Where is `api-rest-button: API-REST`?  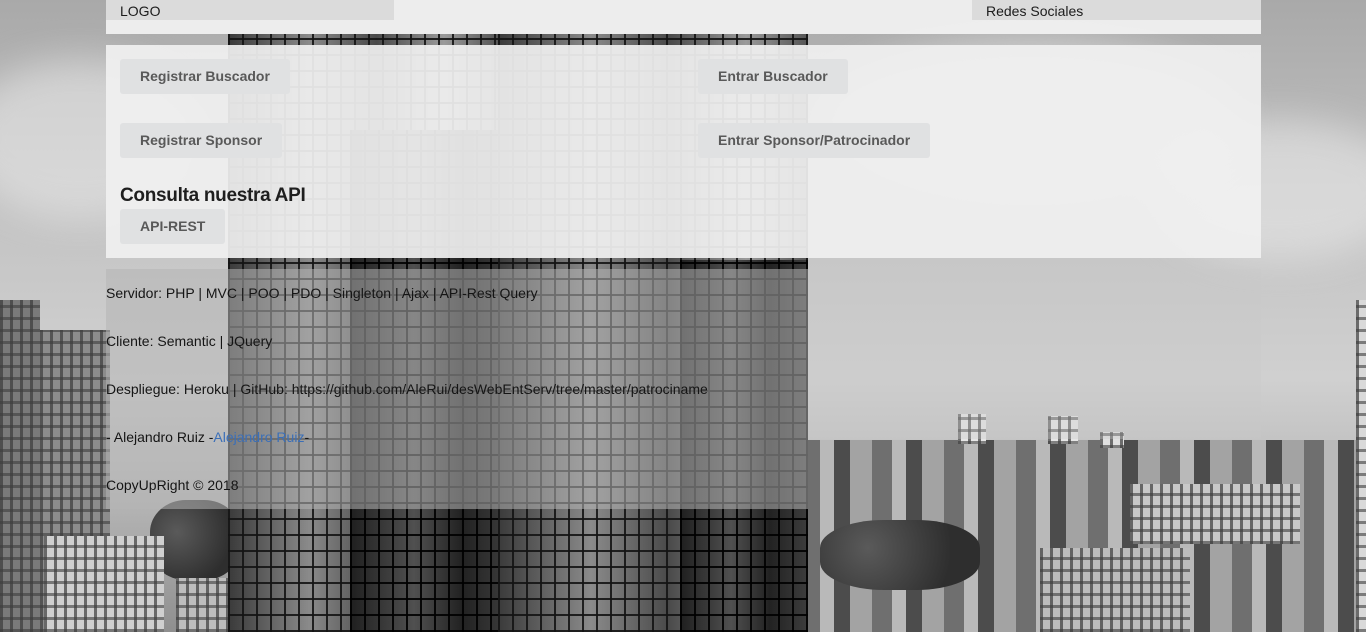 api-rest-button: API-REST is located at coordinates (173, 226).